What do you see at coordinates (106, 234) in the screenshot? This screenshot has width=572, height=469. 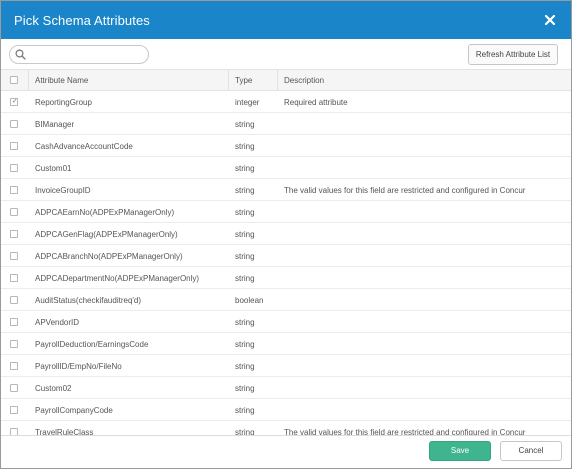 I see `attribute-name-cell: ADPCAGenFlag(ADPExPManagerOnly)` at bounding box center [106, 234].